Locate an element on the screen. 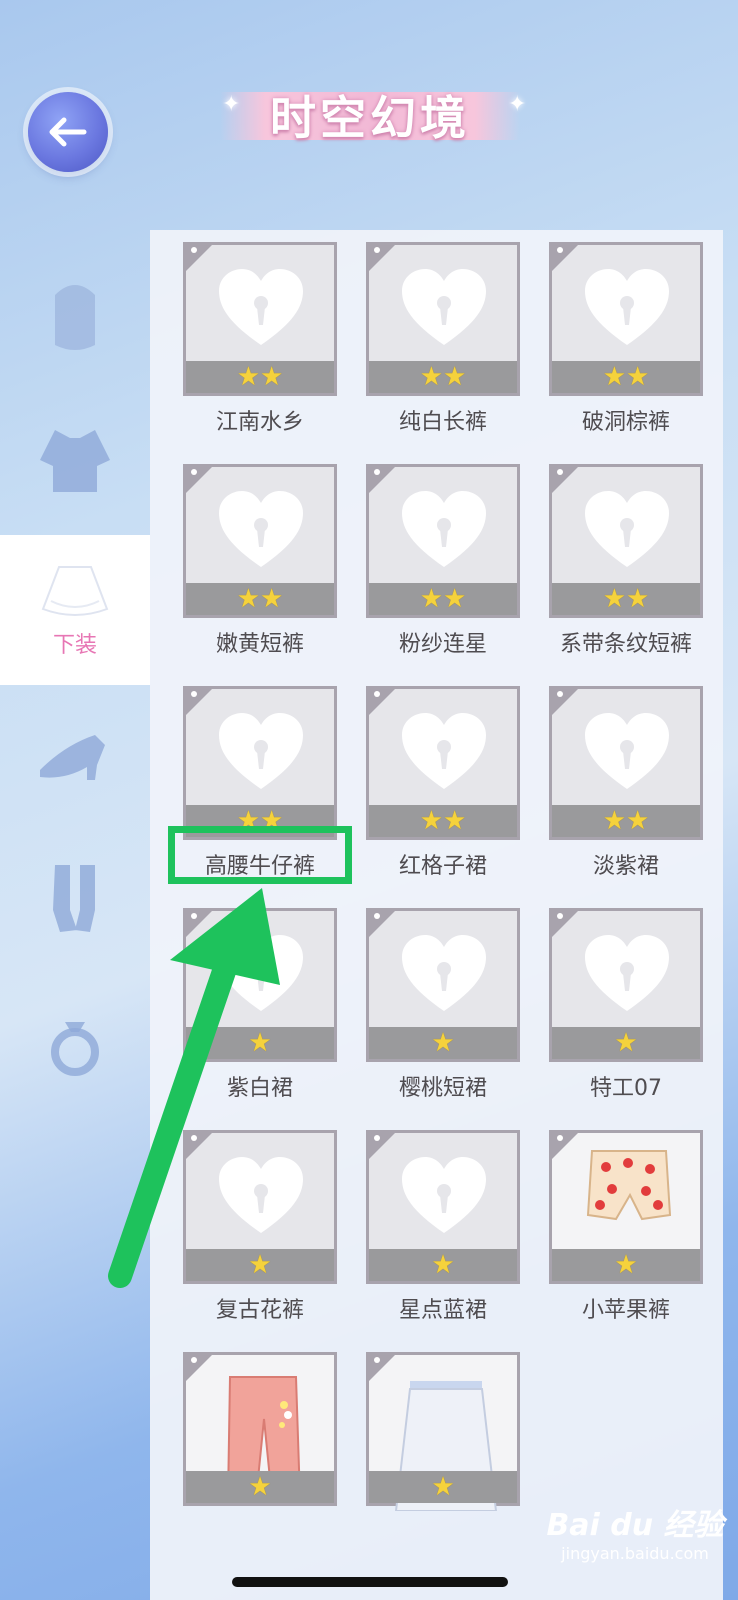 The image size is (738, 1600). item-card: ★ ★ 破洞棕裤 is located at coordinates (626, 339).